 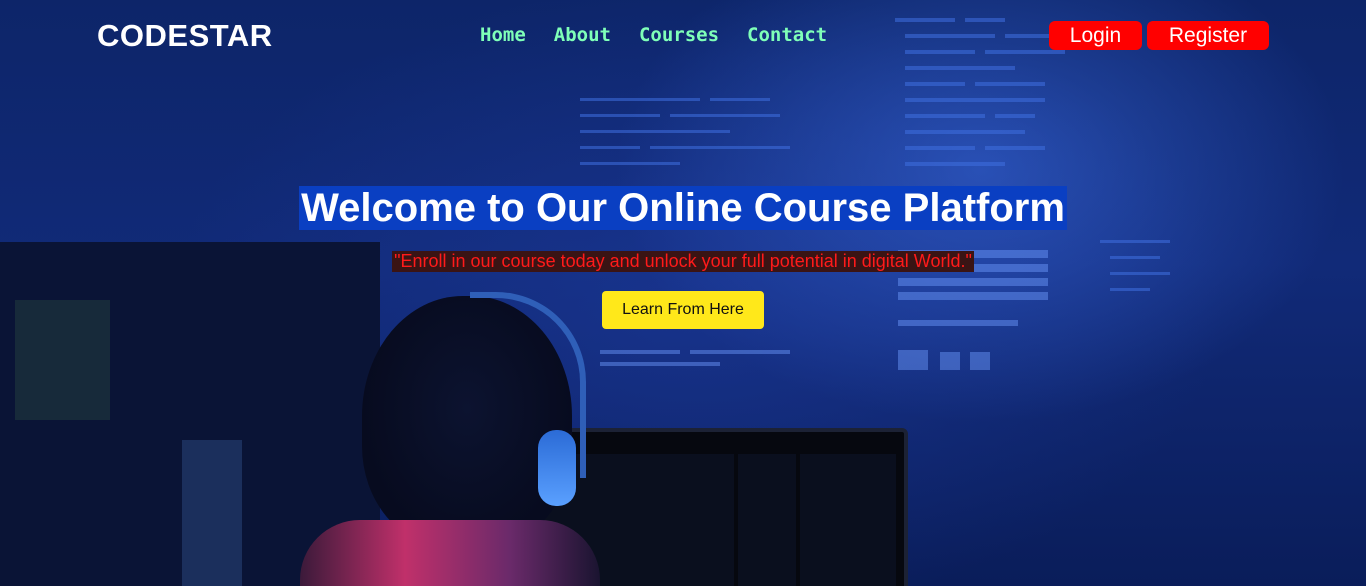 What do you see at coordinates (557, 468) in the screenshot?
I see `headphone-icon` at bounding box center [557, 468].